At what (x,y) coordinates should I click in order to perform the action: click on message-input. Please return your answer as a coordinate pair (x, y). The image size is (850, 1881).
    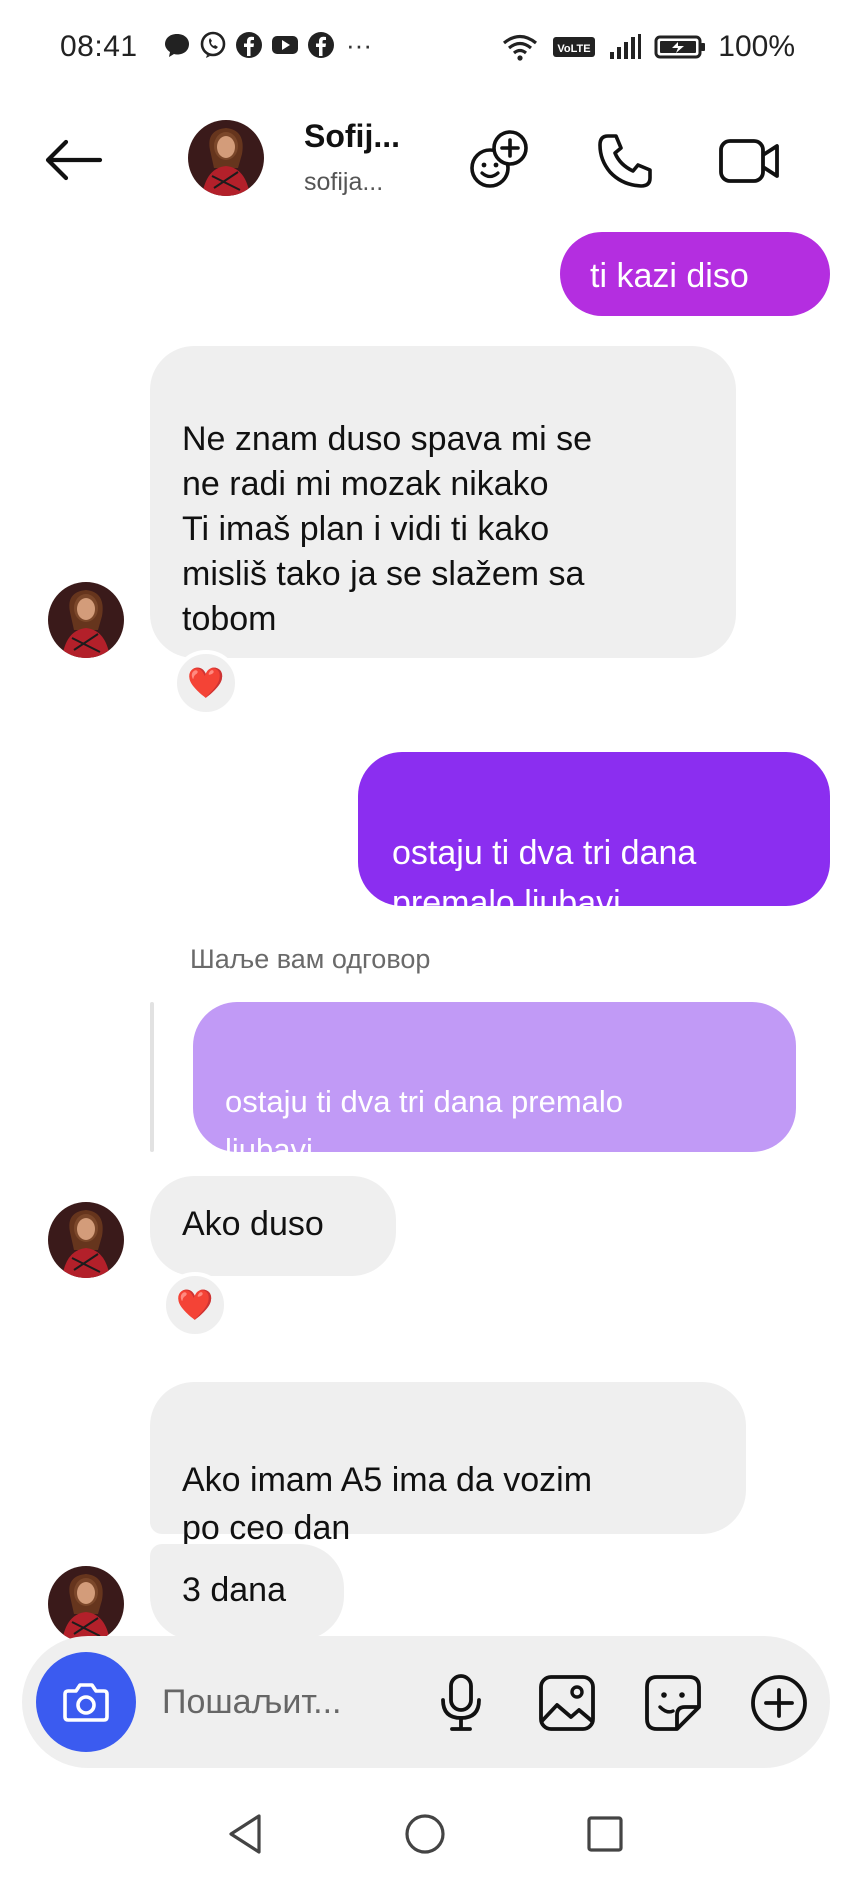
    Looking at the image, I should click on (297, 1702).